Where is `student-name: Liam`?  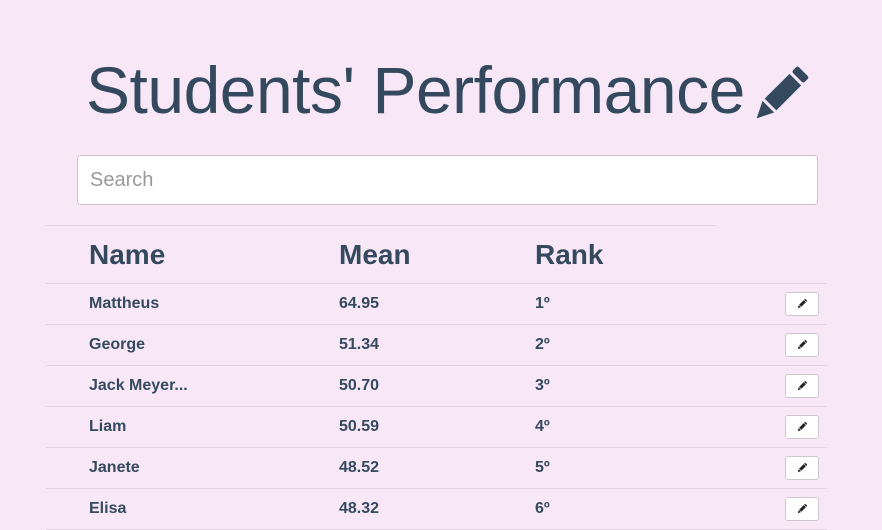 student-name: Liam is located at coordinates (108, 426).